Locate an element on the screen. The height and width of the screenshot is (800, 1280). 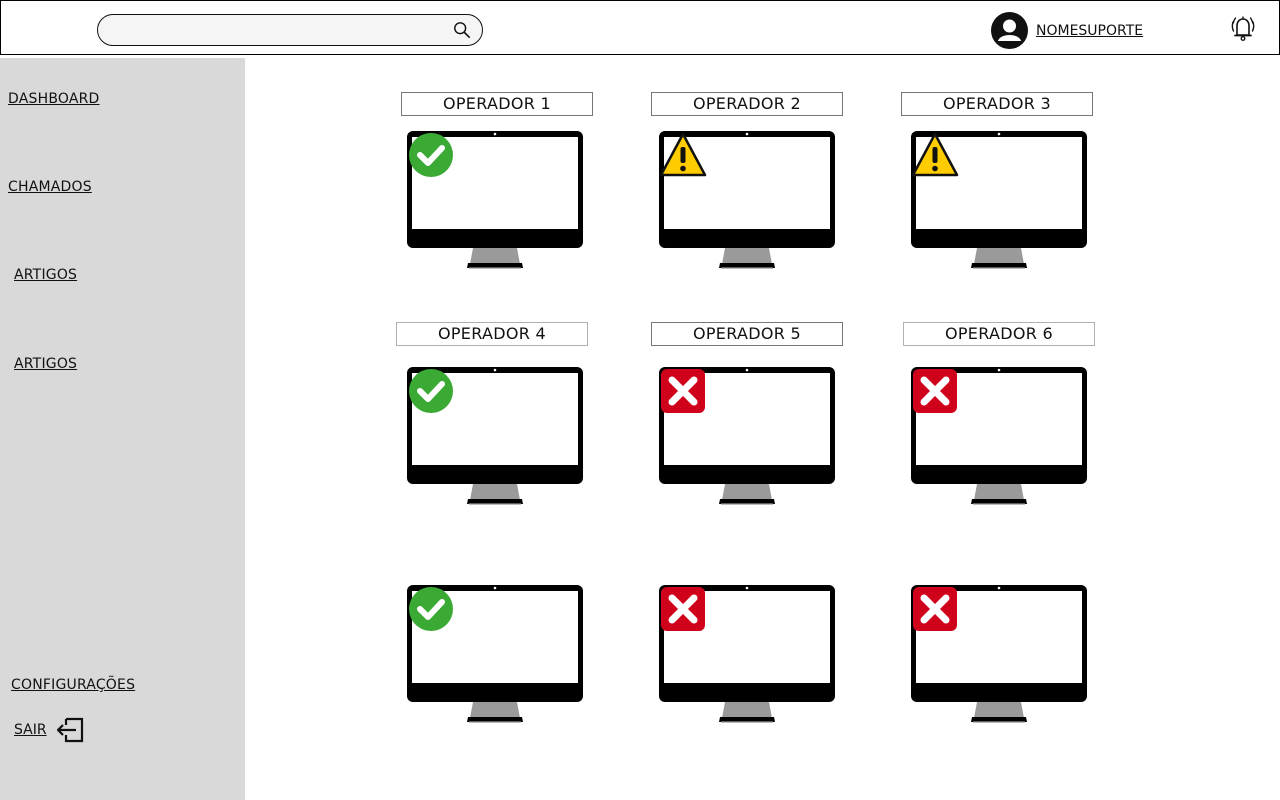
user-name: NOMESUPORTE is located at coordinates (1089, 31).